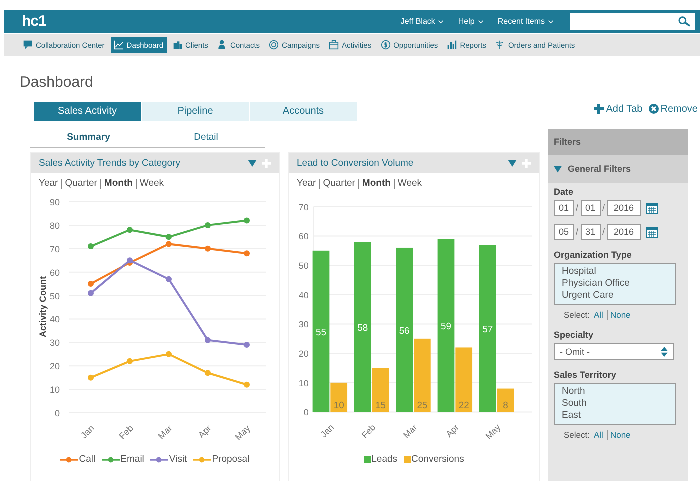 The image size is (700, 481). What do you see at coordinates (615, 296) in the screenshot?
I see `list-option: Urgent Care` at bounding box center [615, 296].